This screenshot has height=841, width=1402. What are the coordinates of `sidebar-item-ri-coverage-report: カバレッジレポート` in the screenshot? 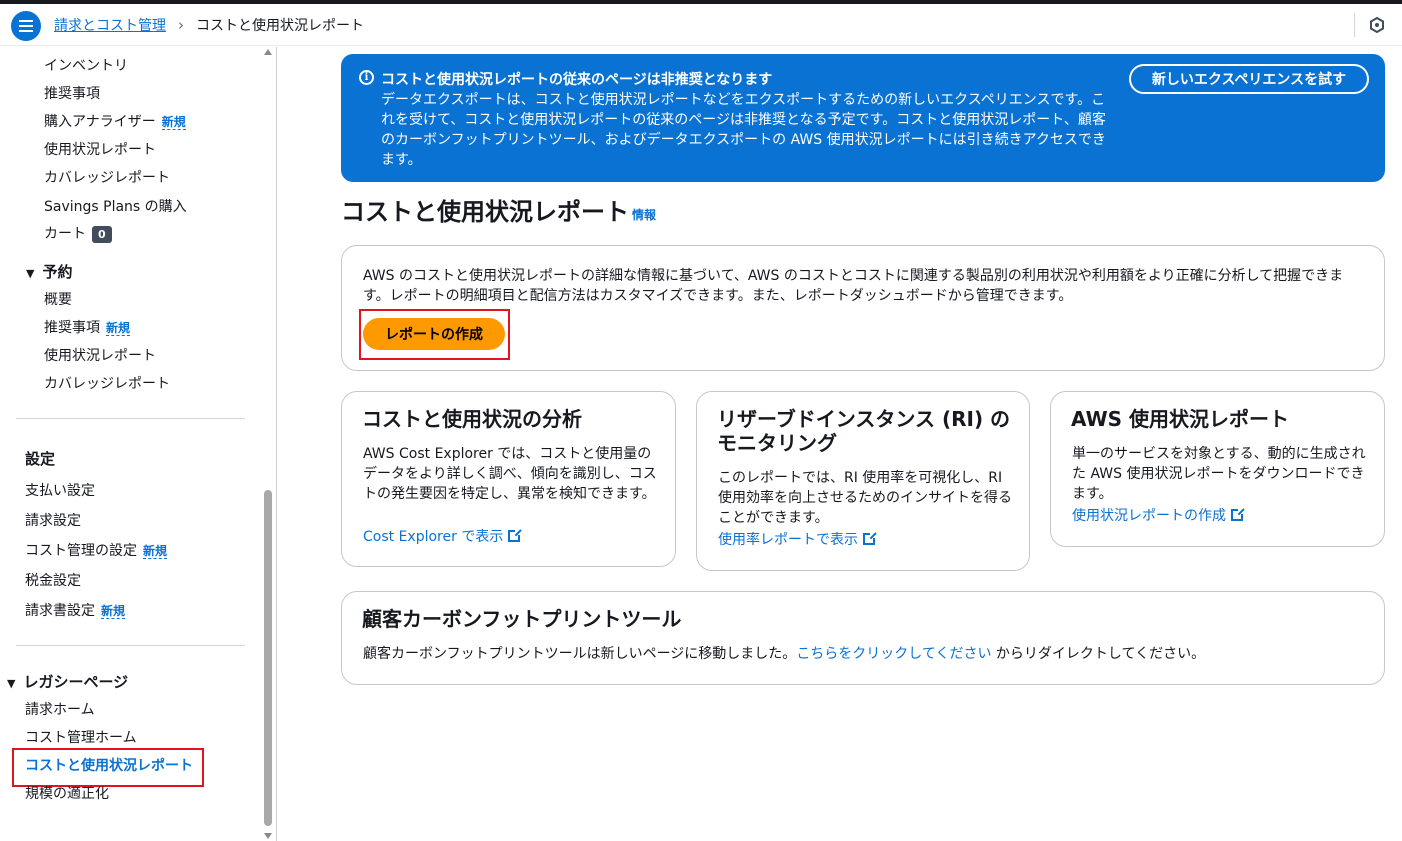 It's located at (107, 384).